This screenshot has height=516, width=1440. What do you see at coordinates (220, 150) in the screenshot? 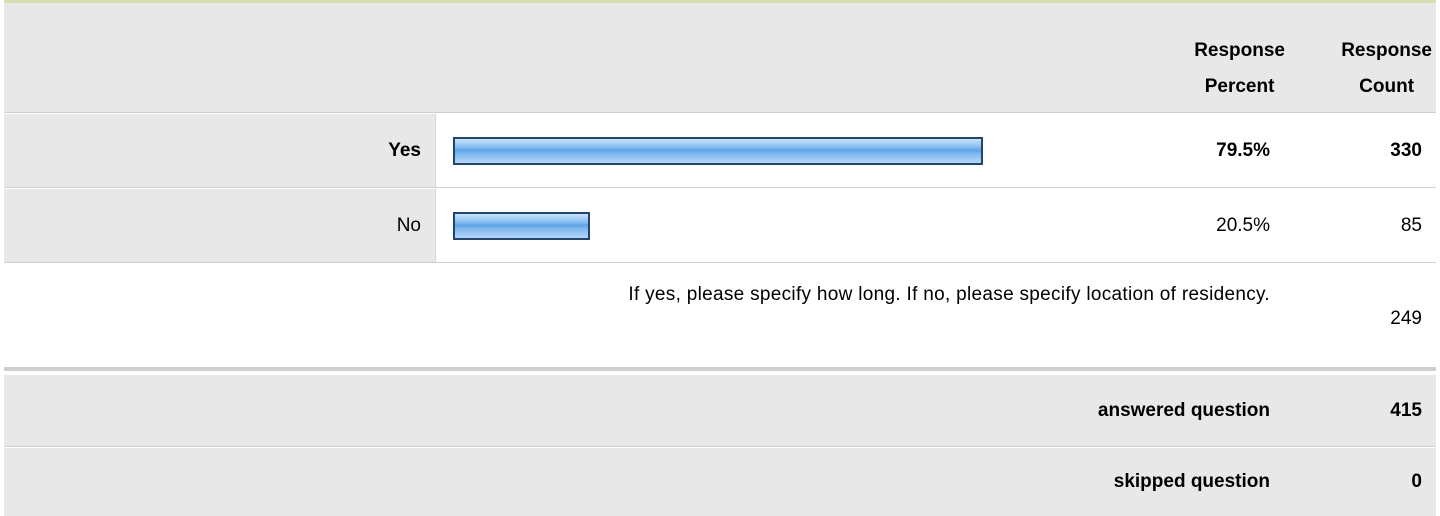
I see `option-label-cell: Yes` at bounding box center [220, 150].